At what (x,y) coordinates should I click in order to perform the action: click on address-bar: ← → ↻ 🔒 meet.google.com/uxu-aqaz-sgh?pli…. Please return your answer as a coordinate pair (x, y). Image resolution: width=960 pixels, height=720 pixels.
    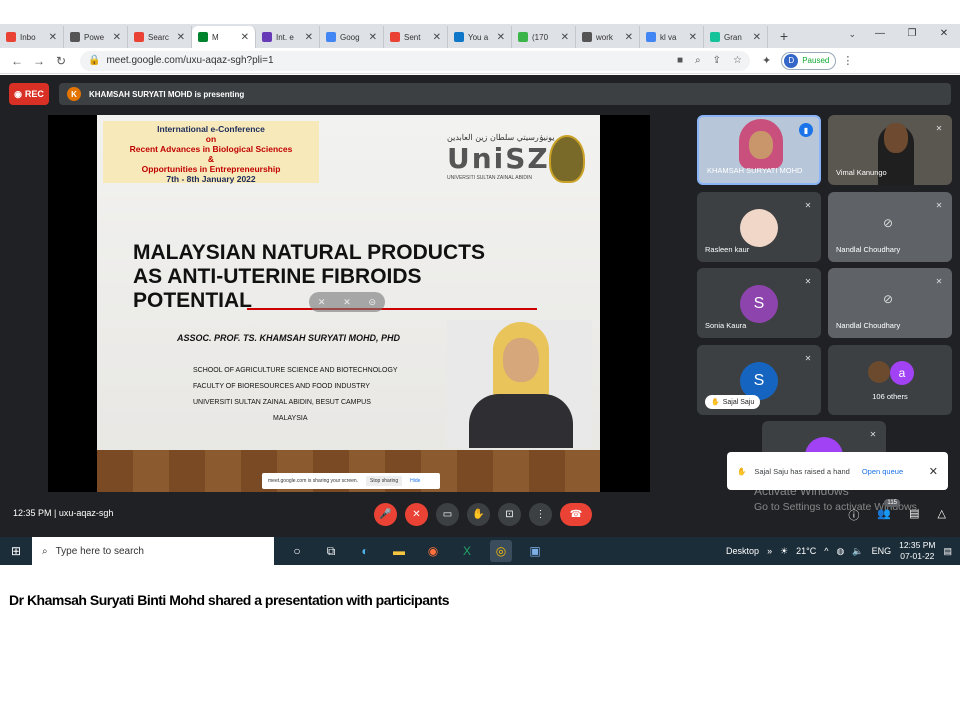
    Looking at the image, I should click on (480, 61).